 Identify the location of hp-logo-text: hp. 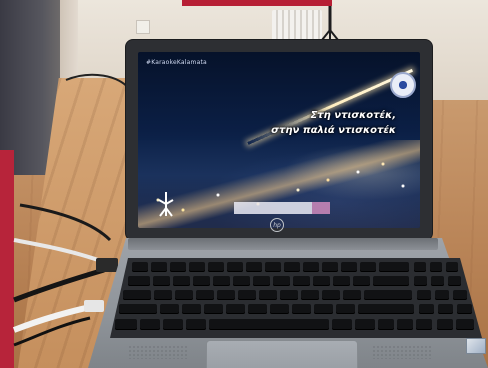
(277, 225).